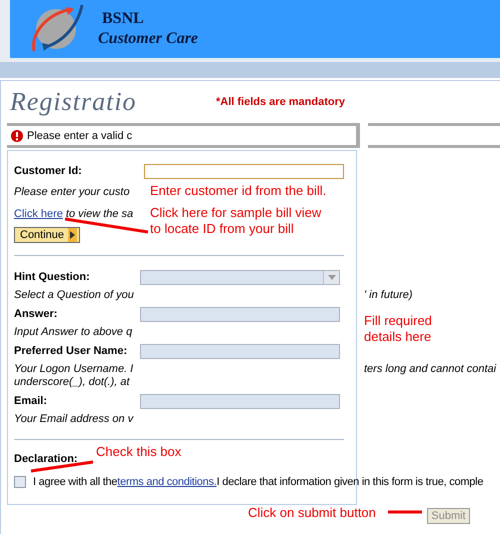  What do you see at coordinates (236, 221) in the screenshot?
I see `annotation-text: Click here for sample bill view to locate ID from your bill` at bounding box center [236, 221].